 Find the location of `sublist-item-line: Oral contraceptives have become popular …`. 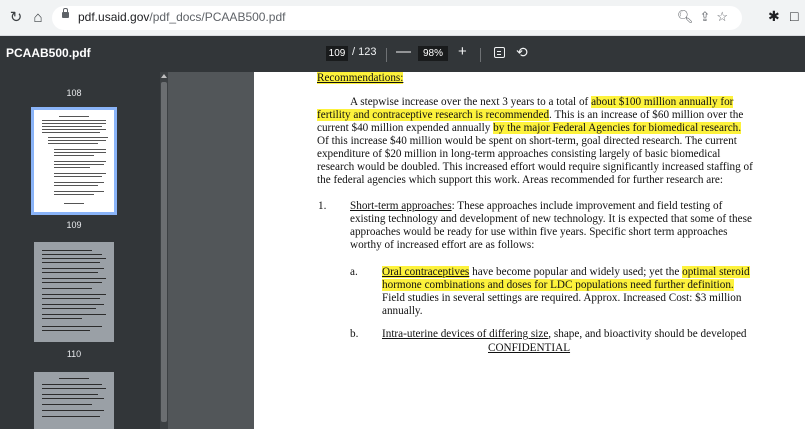

sublist-item-line: Oral contraceptives have become popular … is located at coordinates (566, 272).